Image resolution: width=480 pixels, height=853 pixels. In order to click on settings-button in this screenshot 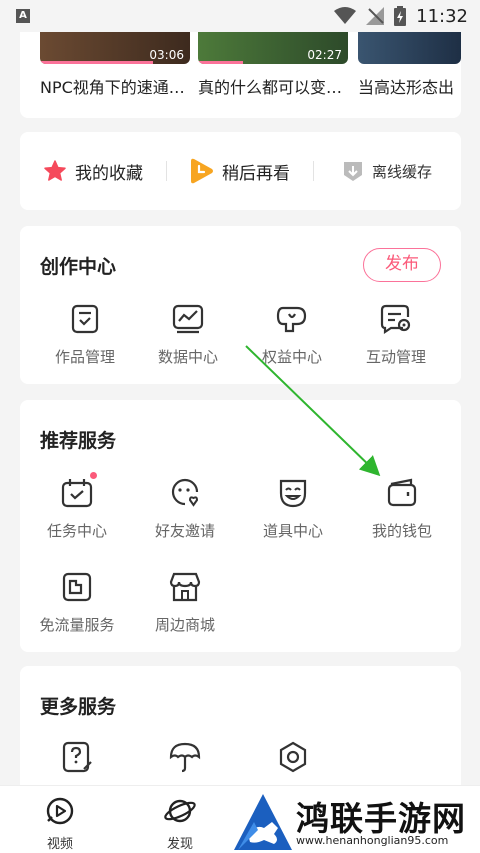, I will do `click(293, 757)`.